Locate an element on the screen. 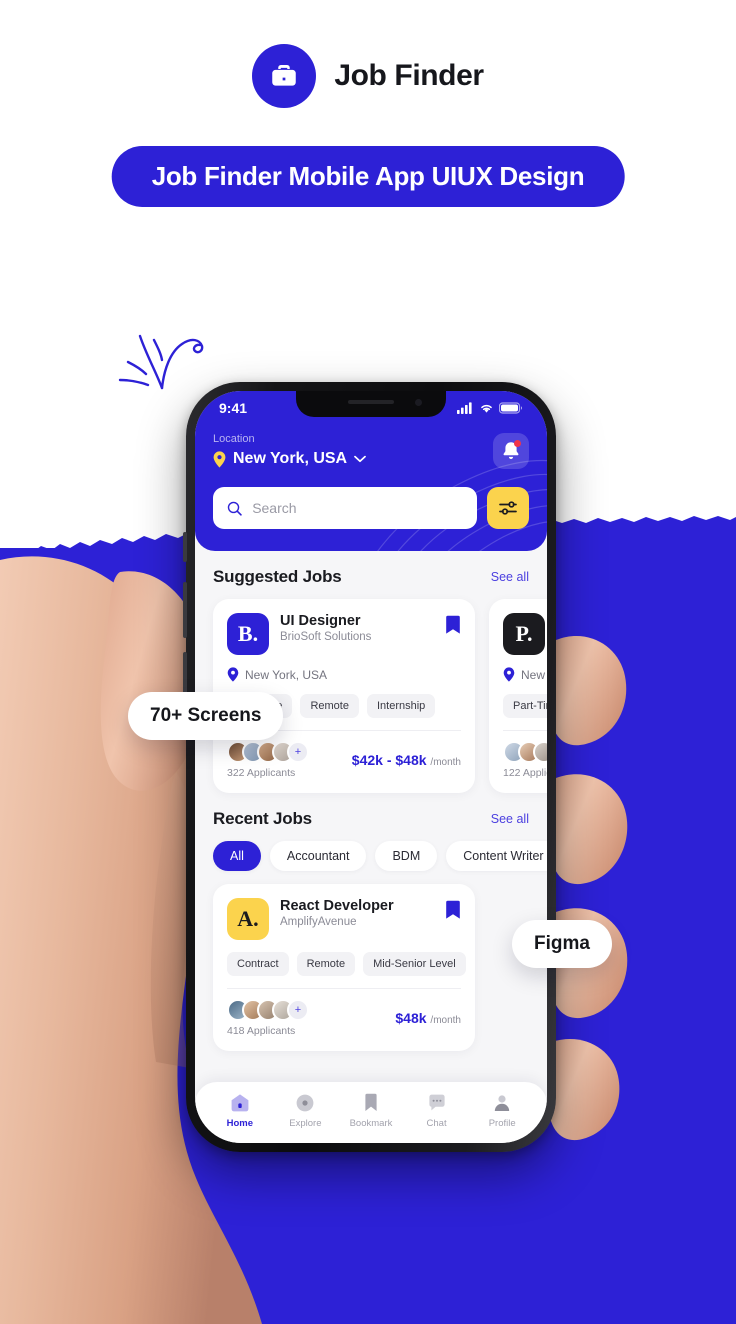 Image resolution: width=736 pixels, height=1324 pixels. salary-range: $42k - $48k is located at coordinates (389, 760).